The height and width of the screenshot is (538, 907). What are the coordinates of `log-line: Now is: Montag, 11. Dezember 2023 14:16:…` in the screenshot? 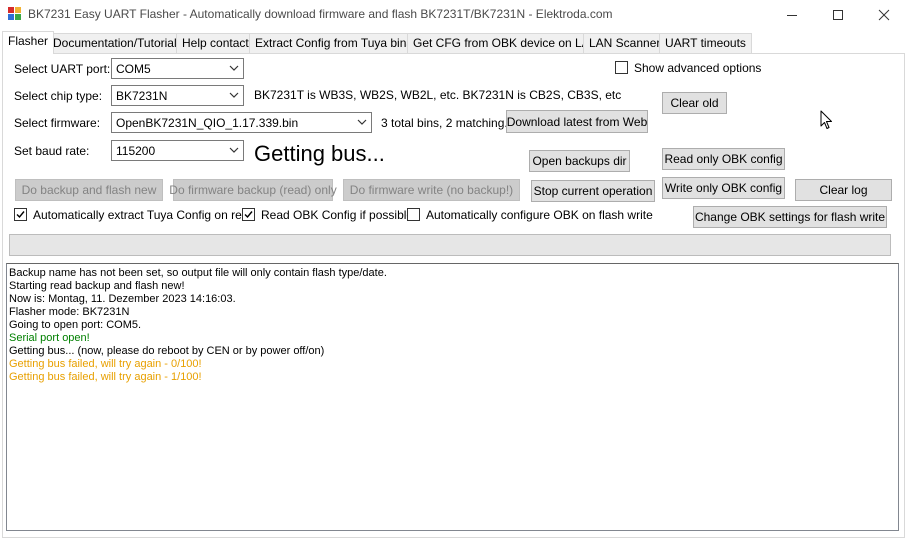 It's located at (122, 299).